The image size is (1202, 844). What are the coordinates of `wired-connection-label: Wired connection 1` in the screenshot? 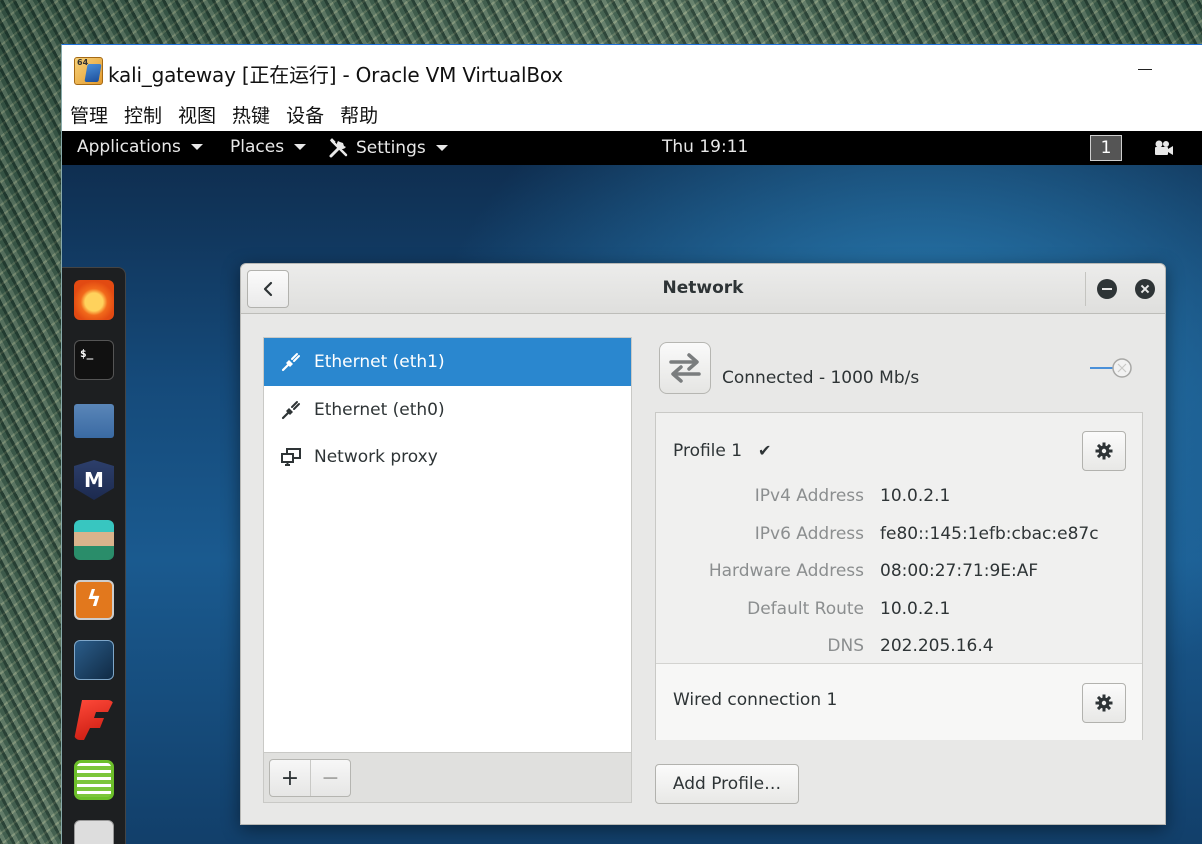 It's located at (755, 700).